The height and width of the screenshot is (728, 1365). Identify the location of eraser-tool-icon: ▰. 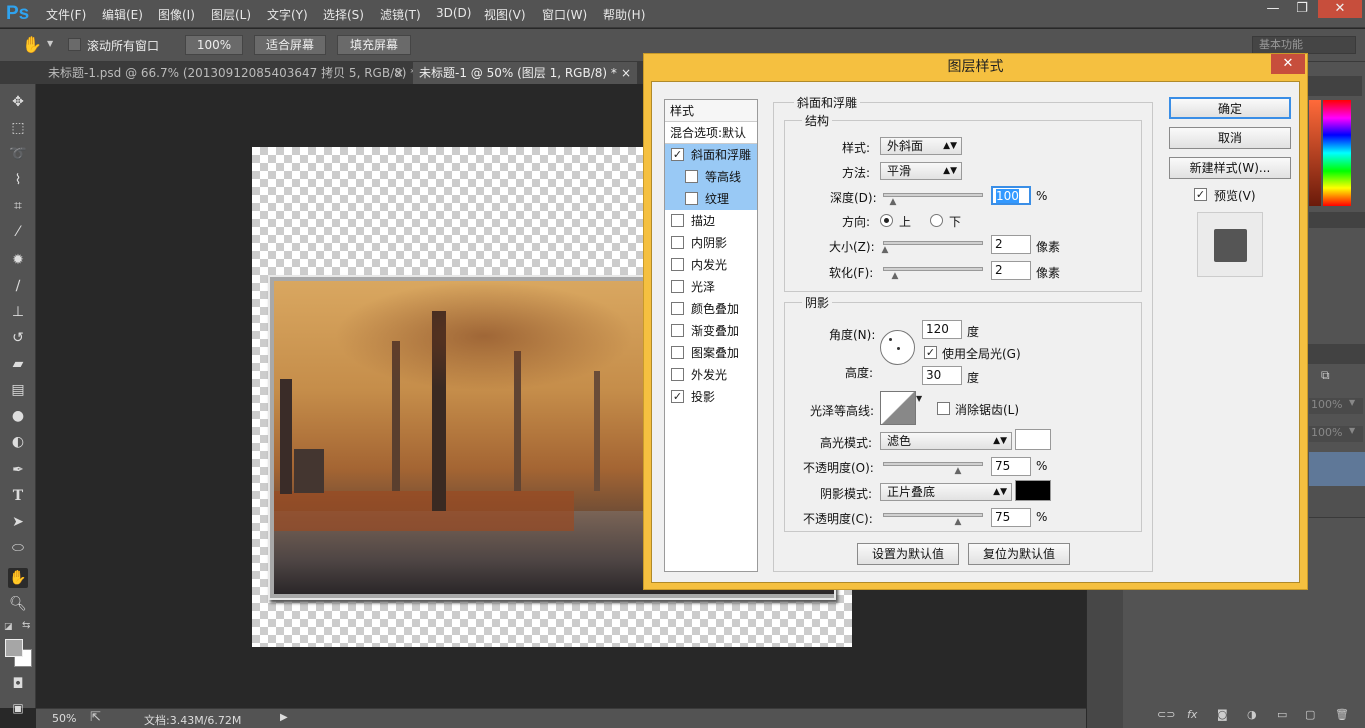
(18, 364).